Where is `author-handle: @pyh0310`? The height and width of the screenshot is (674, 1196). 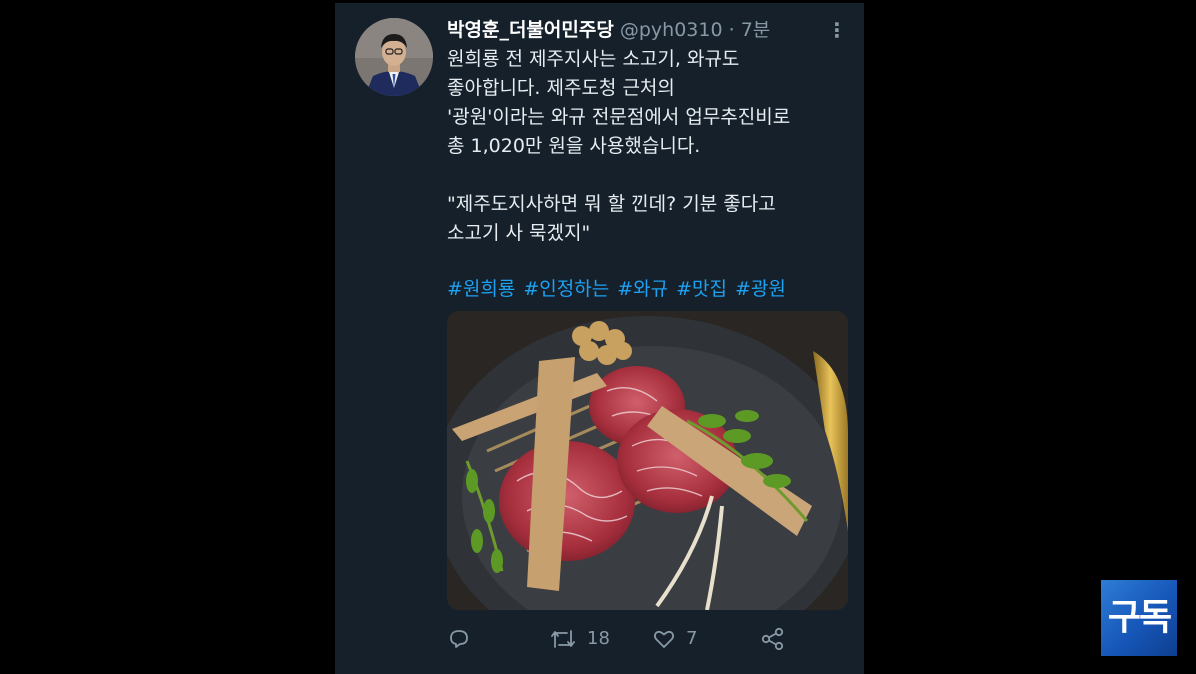 author-handle: @pyh0310 is located at coordinates (671, 30).